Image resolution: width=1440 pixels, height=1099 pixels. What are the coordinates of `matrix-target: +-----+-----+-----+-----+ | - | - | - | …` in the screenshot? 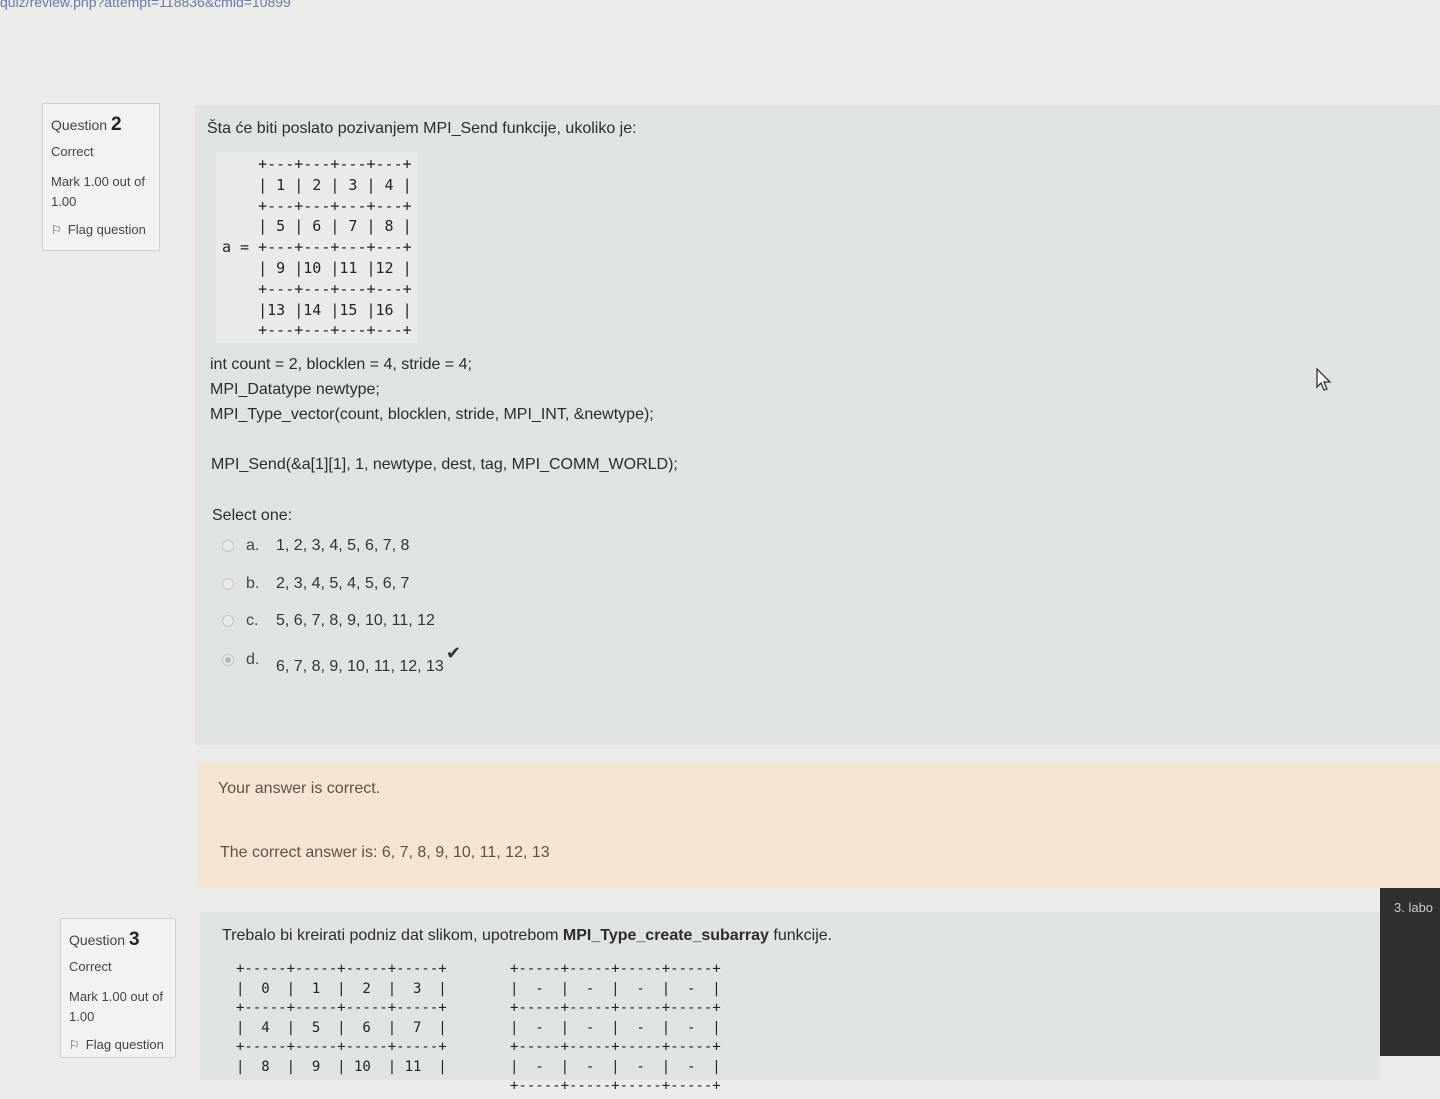 It's located at (615, 1027).